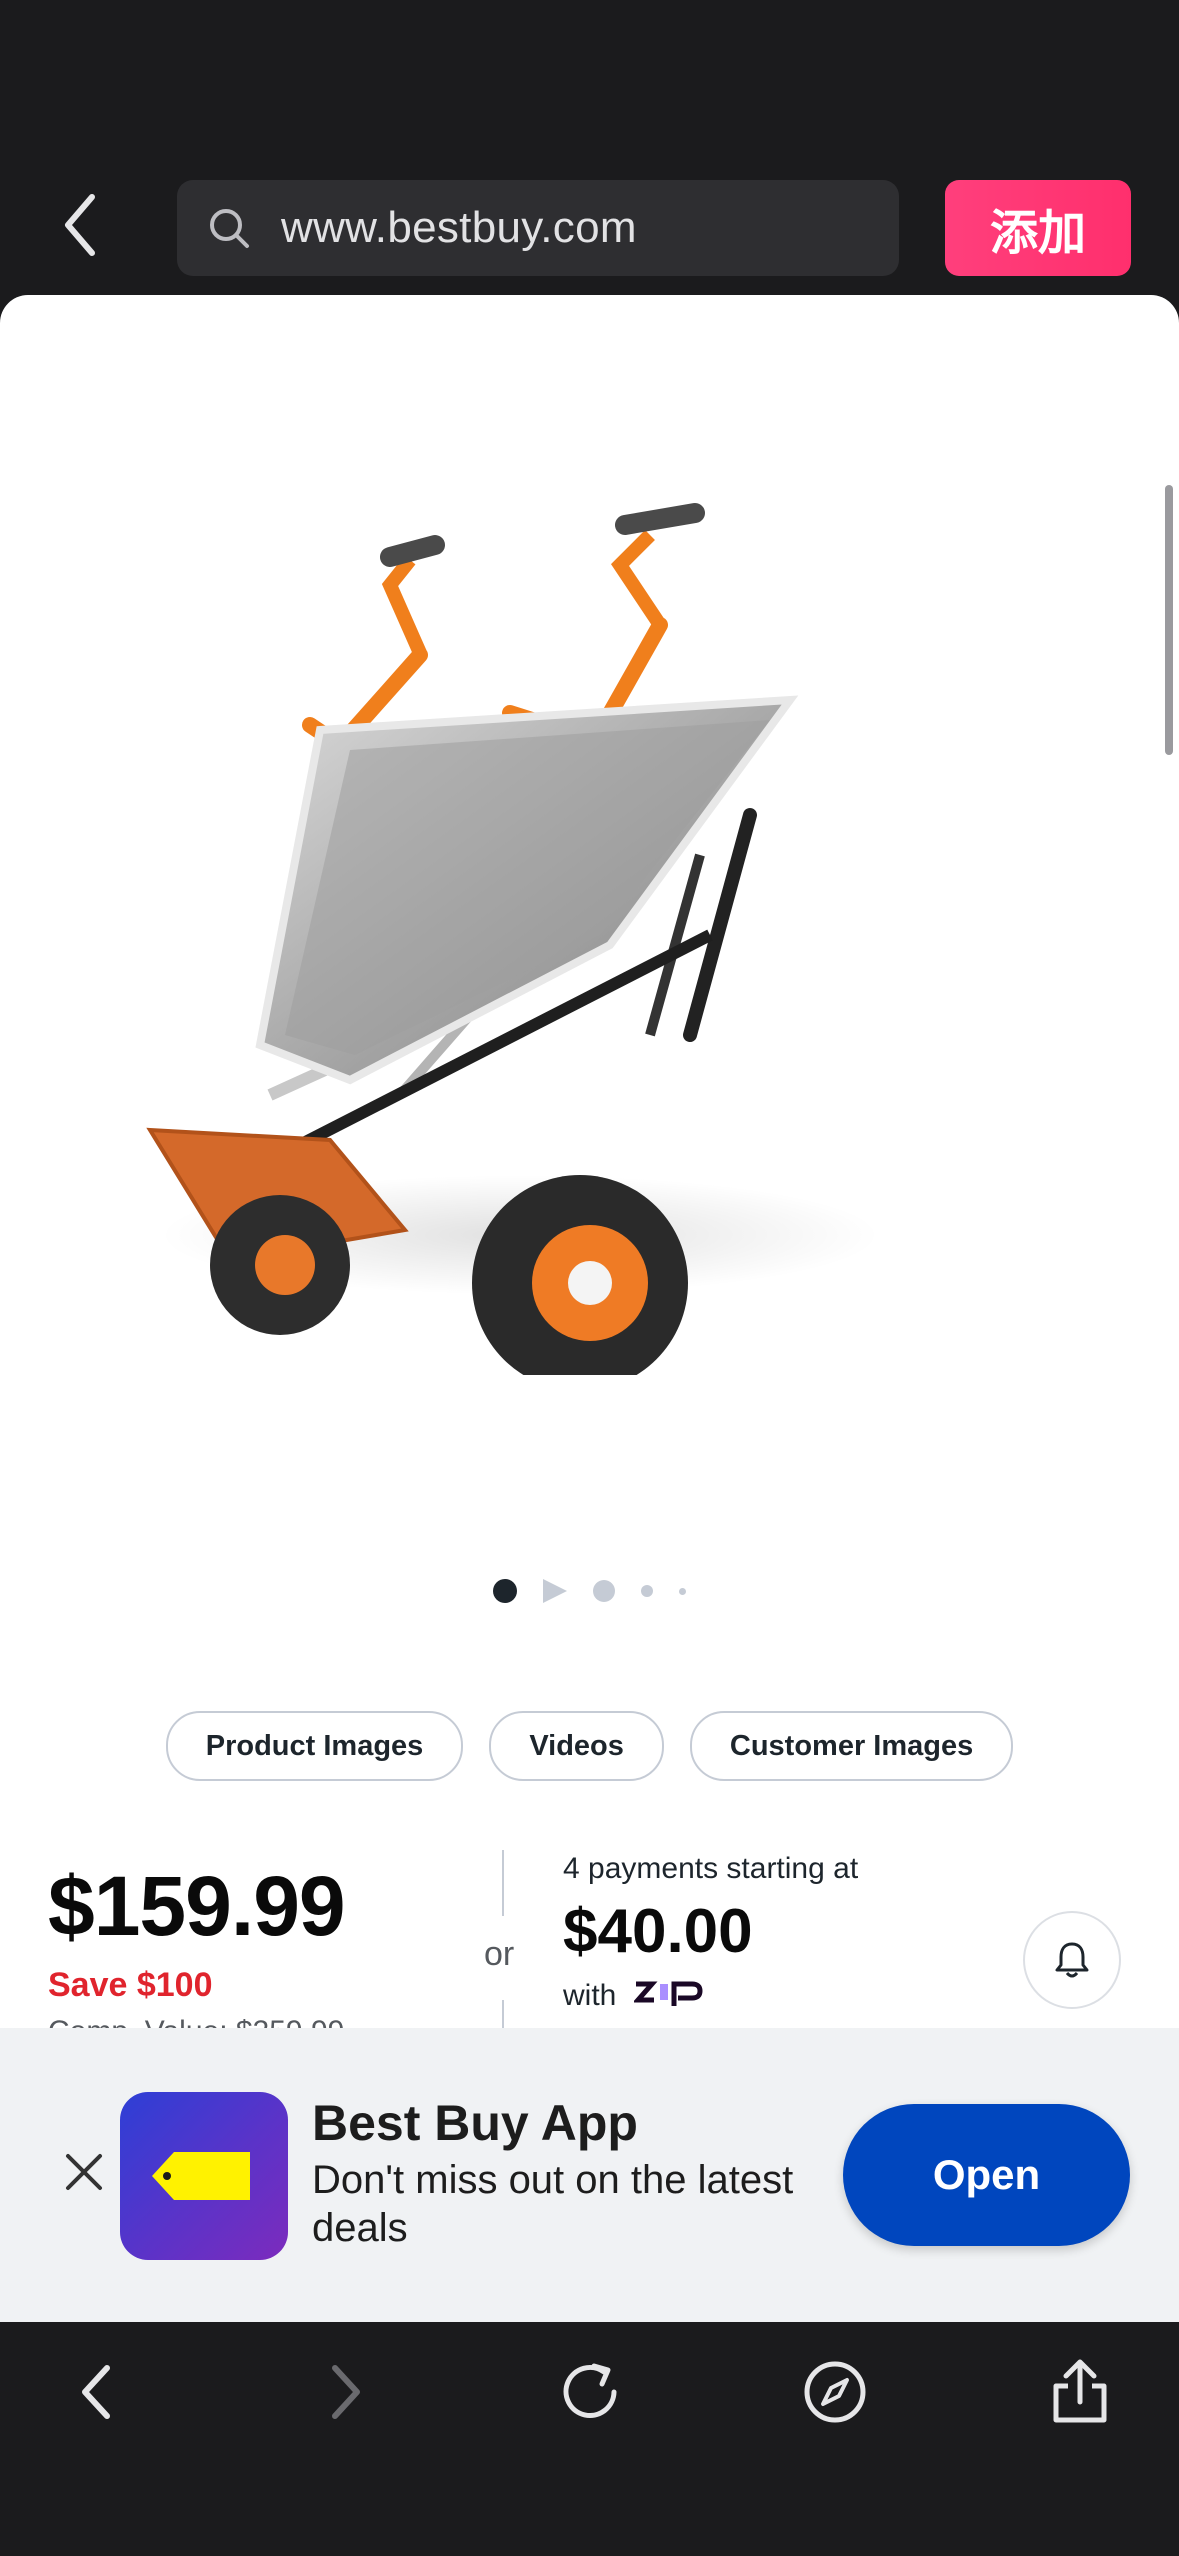 The width and height of the screenshot is (1179, 2556). I want to click on add-button: 添加, so click(1038, 228).